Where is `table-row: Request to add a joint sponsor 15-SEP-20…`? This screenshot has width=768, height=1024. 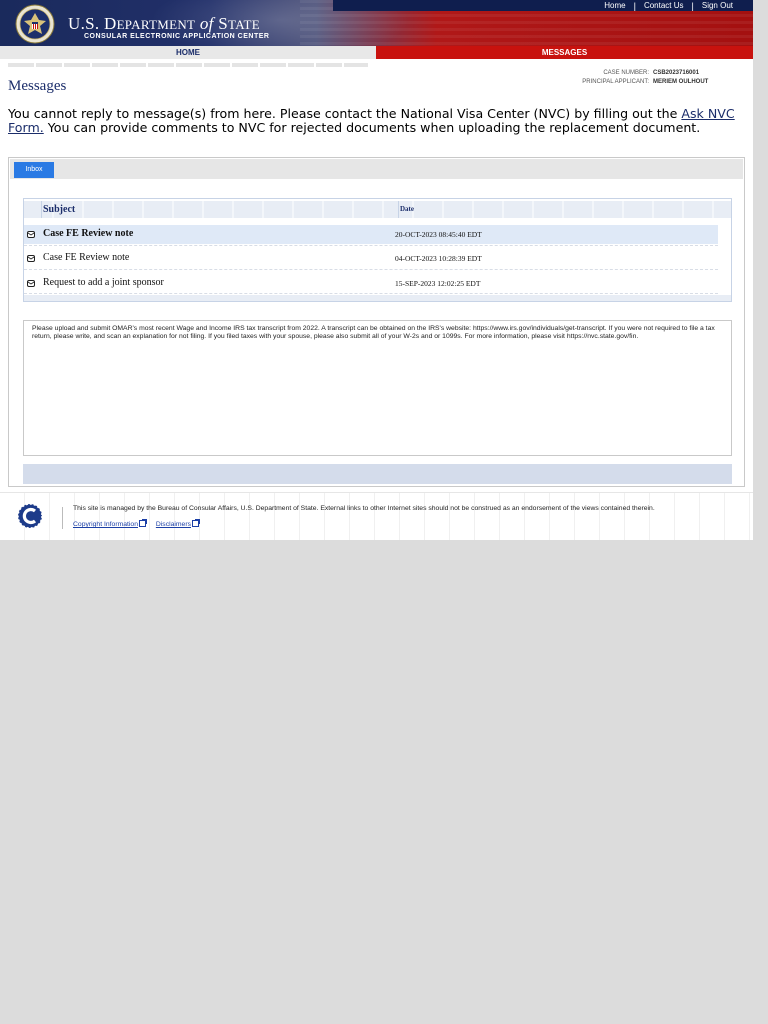 table-row: Request to add a joint sponsor 15-SEP-20… is located at coordinates (371, 283).